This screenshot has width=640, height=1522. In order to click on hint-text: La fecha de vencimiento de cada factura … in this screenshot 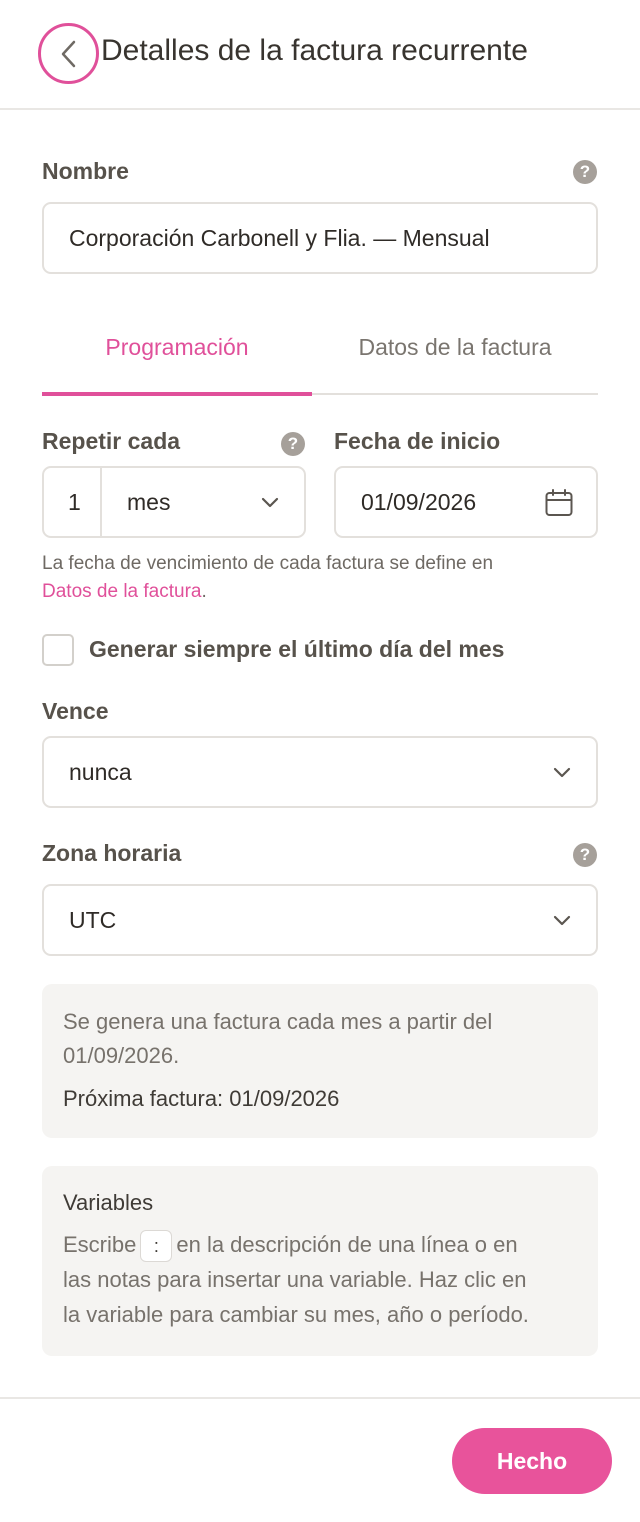, I will do `click(268, 563)`.